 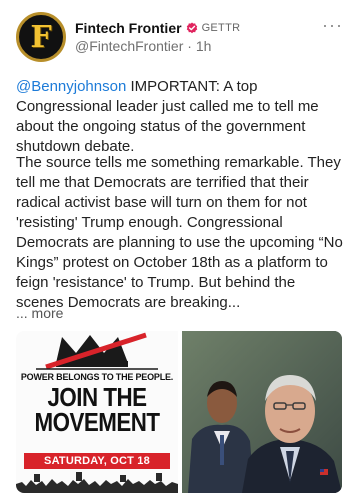 I want to click on post-time: 1h, so click(x=203, y=46).